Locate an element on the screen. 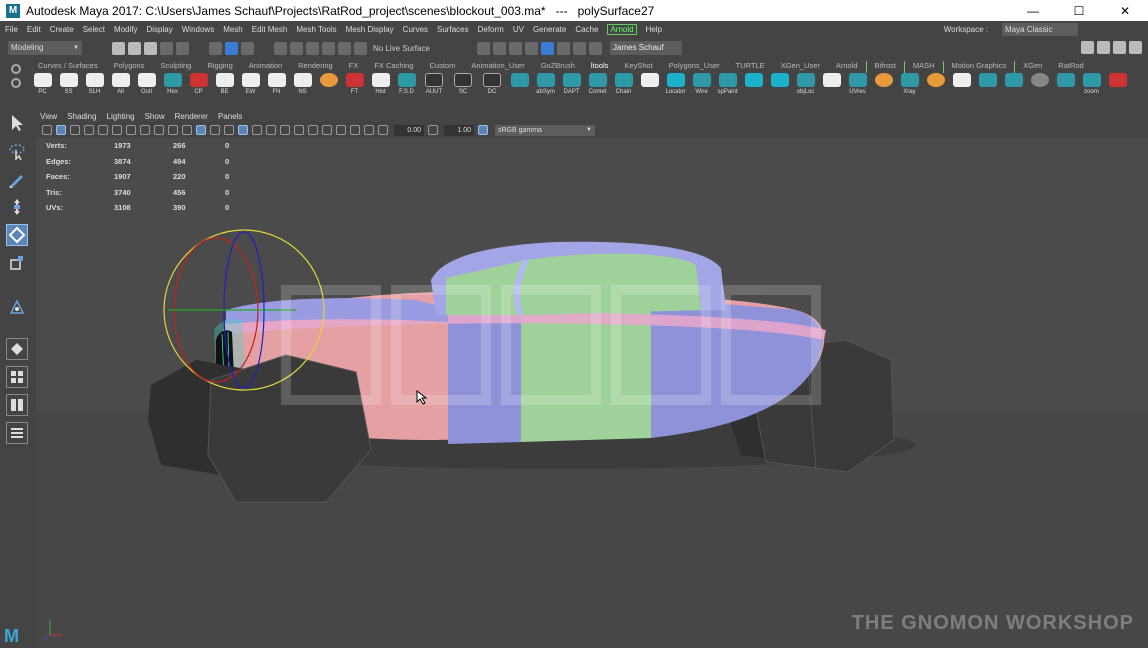 The height and width of the screenshot is (648, 1148). menu-mesh: Mesh is located at coordinates (233, 29).